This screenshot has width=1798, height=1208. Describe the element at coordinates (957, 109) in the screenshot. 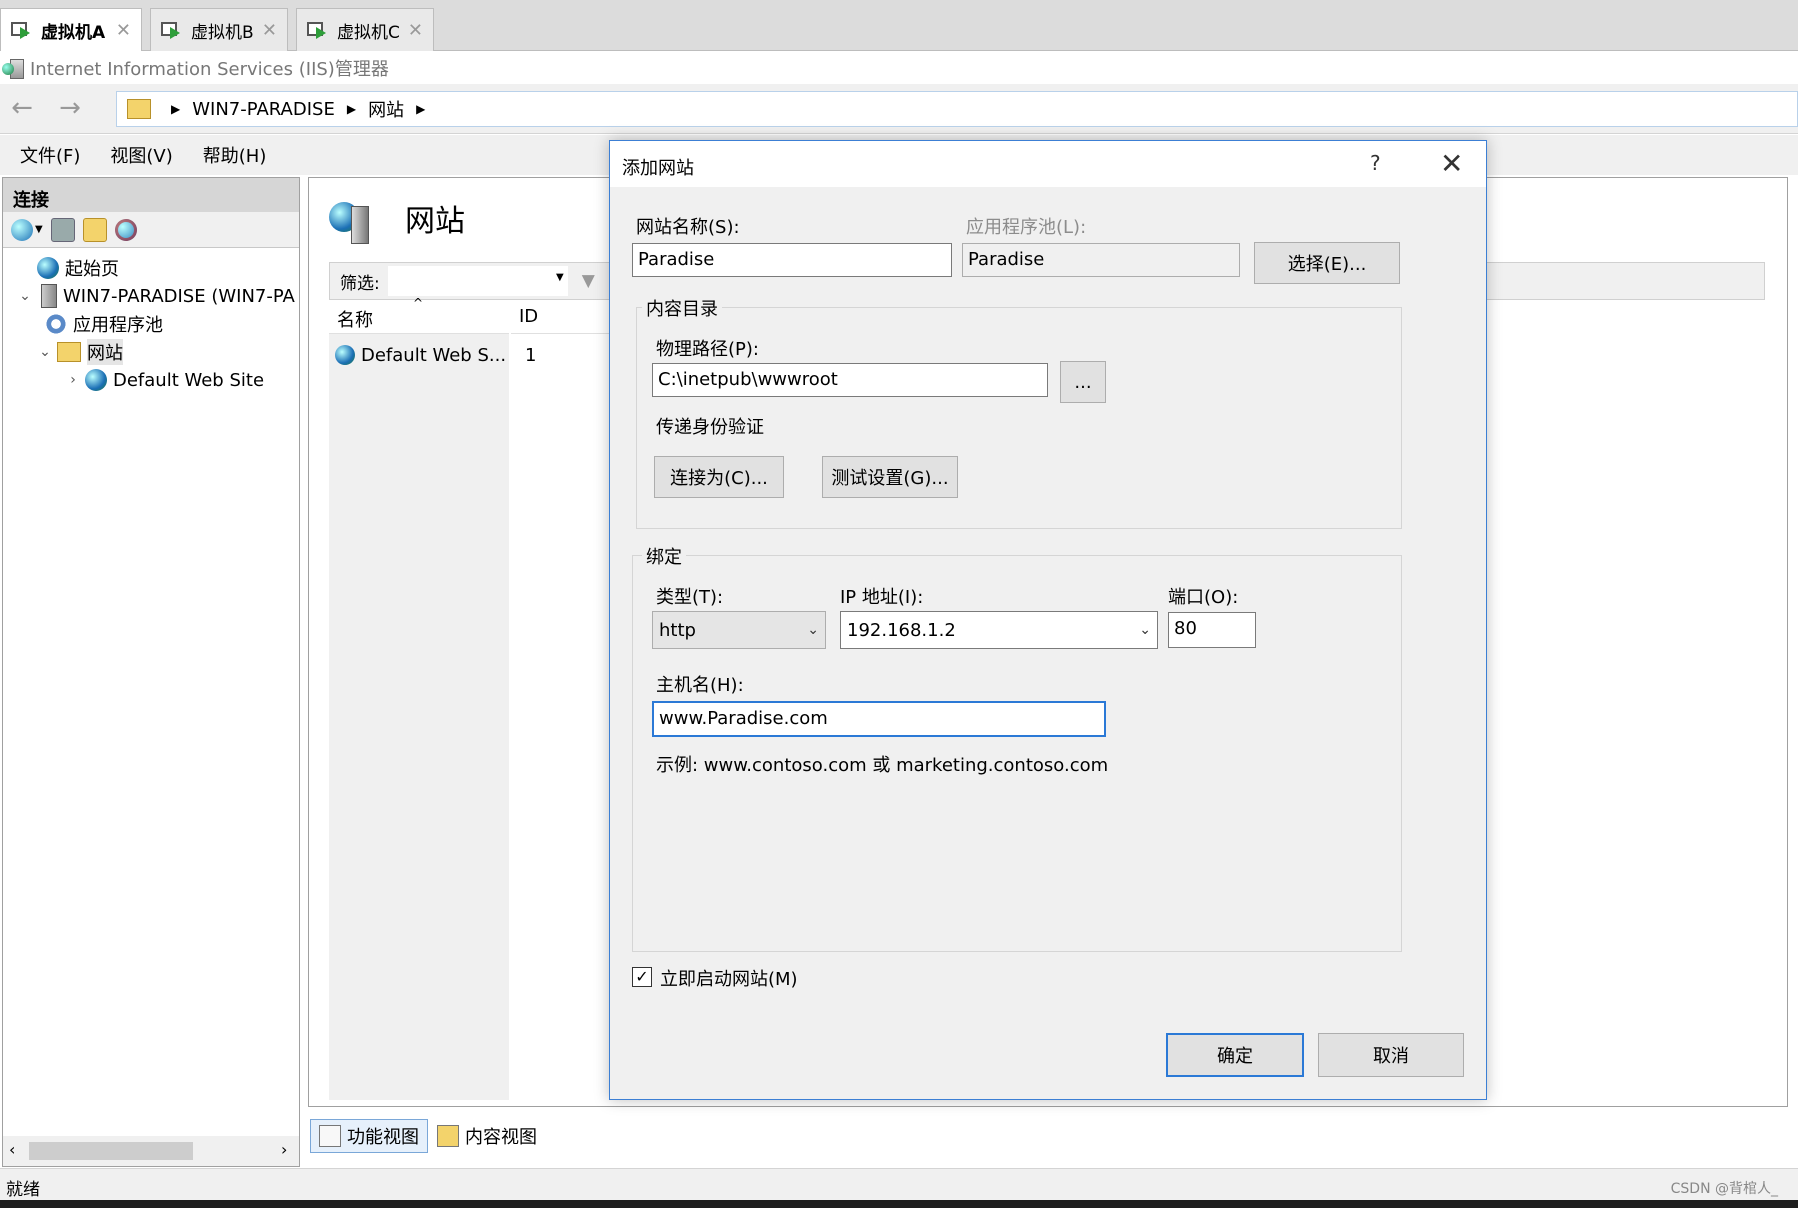

I see `address-bar: ▶ WIN7-PARADISE ▶ 网站 ▶` at that location.